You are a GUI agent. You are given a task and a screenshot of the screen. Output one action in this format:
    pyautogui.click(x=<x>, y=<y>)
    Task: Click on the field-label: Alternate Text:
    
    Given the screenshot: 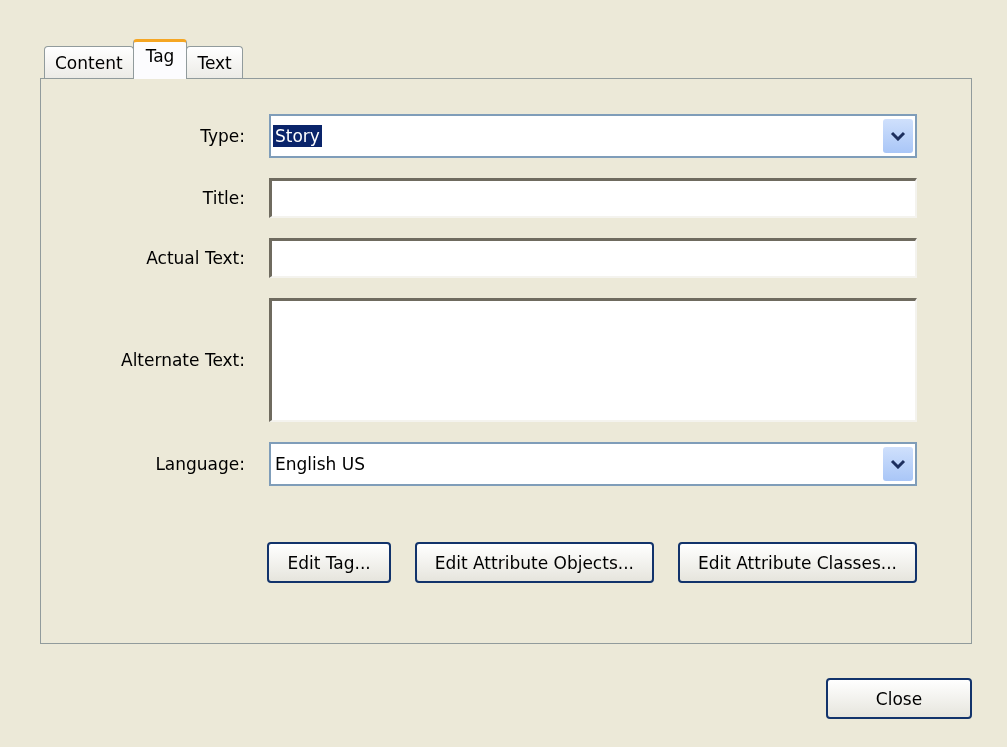 What is the action you would take?
    pyautogui.click(x=183, y=360)
    